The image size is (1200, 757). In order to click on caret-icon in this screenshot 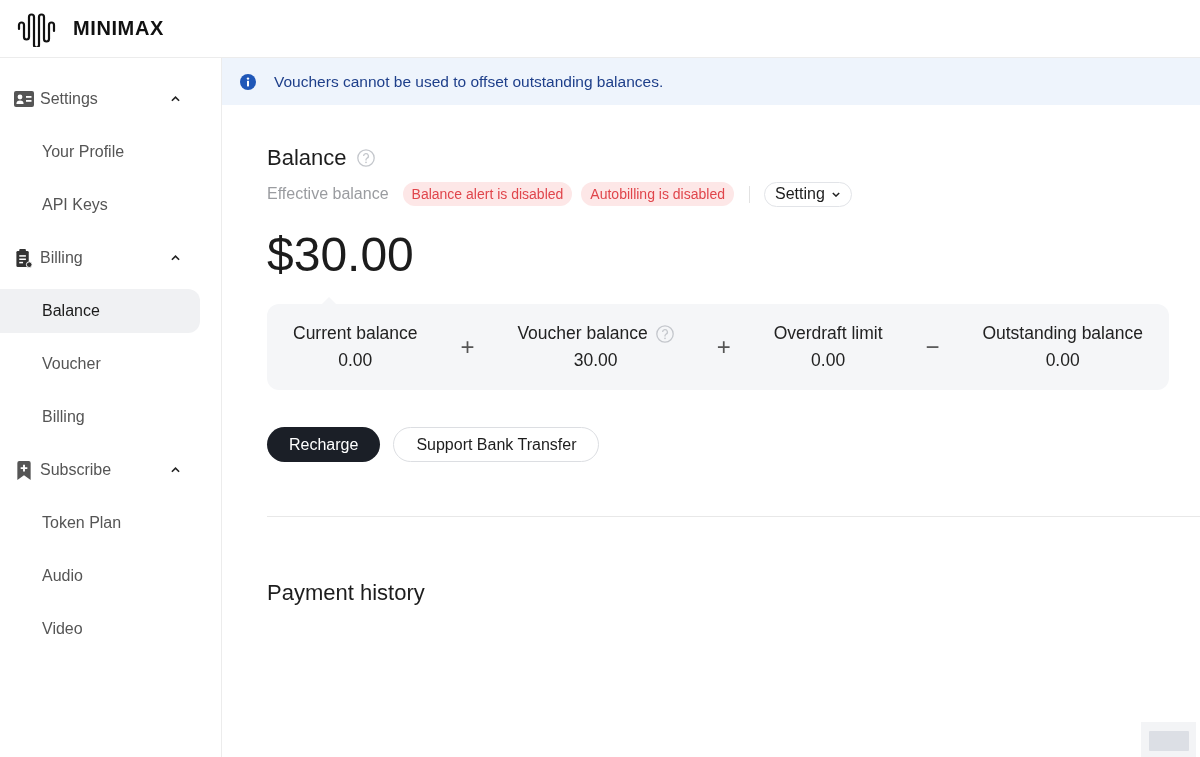, I will do `click(835, 194)`.